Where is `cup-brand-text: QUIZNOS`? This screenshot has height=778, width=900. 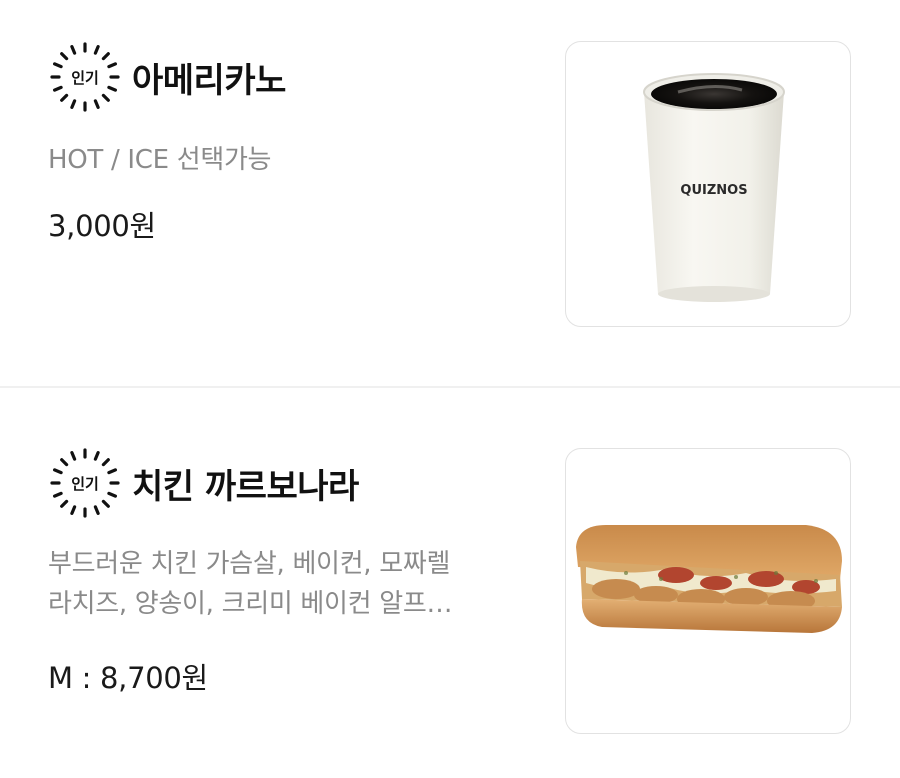 cup-brand-text: QUIZNOS is located at coordinates (713, 190).